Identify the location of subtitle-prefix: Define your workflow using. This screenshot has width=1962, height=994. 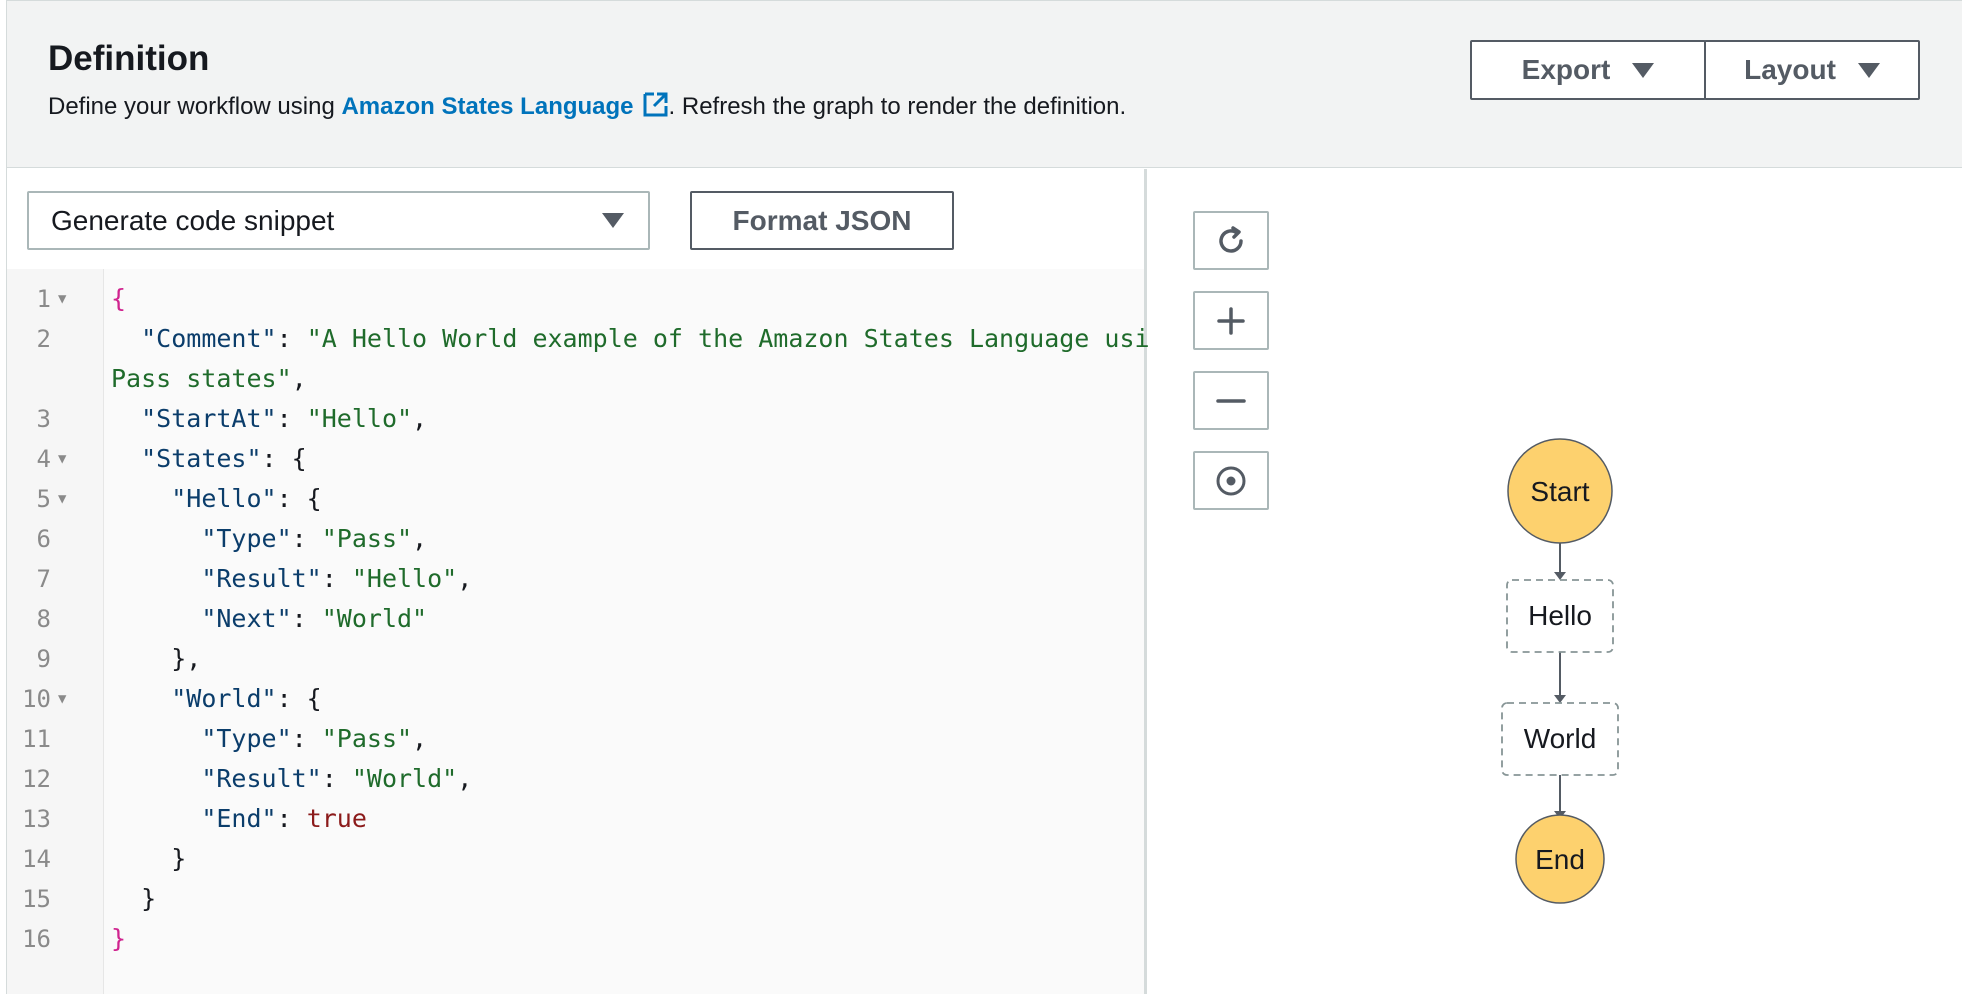
(195, 106).